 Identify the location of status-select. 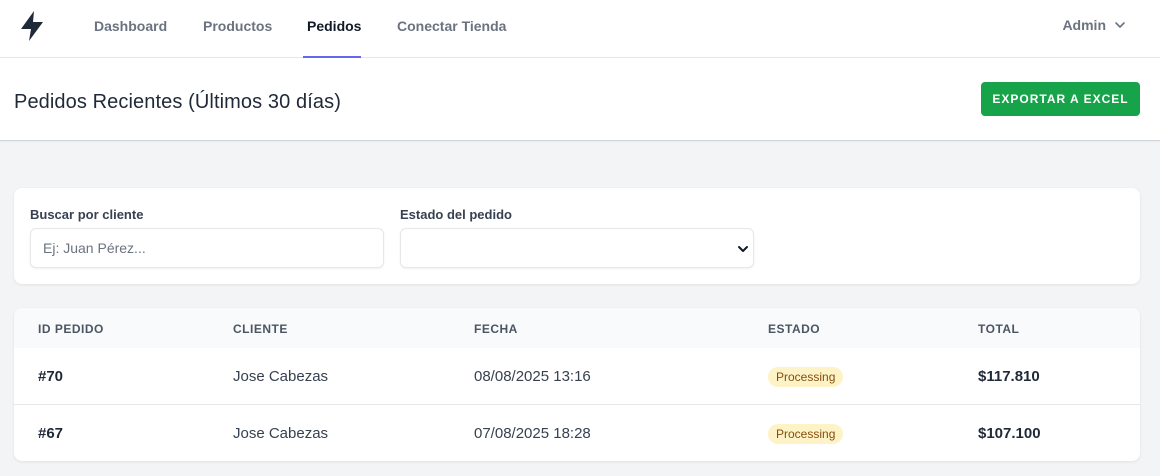
(577, 248).